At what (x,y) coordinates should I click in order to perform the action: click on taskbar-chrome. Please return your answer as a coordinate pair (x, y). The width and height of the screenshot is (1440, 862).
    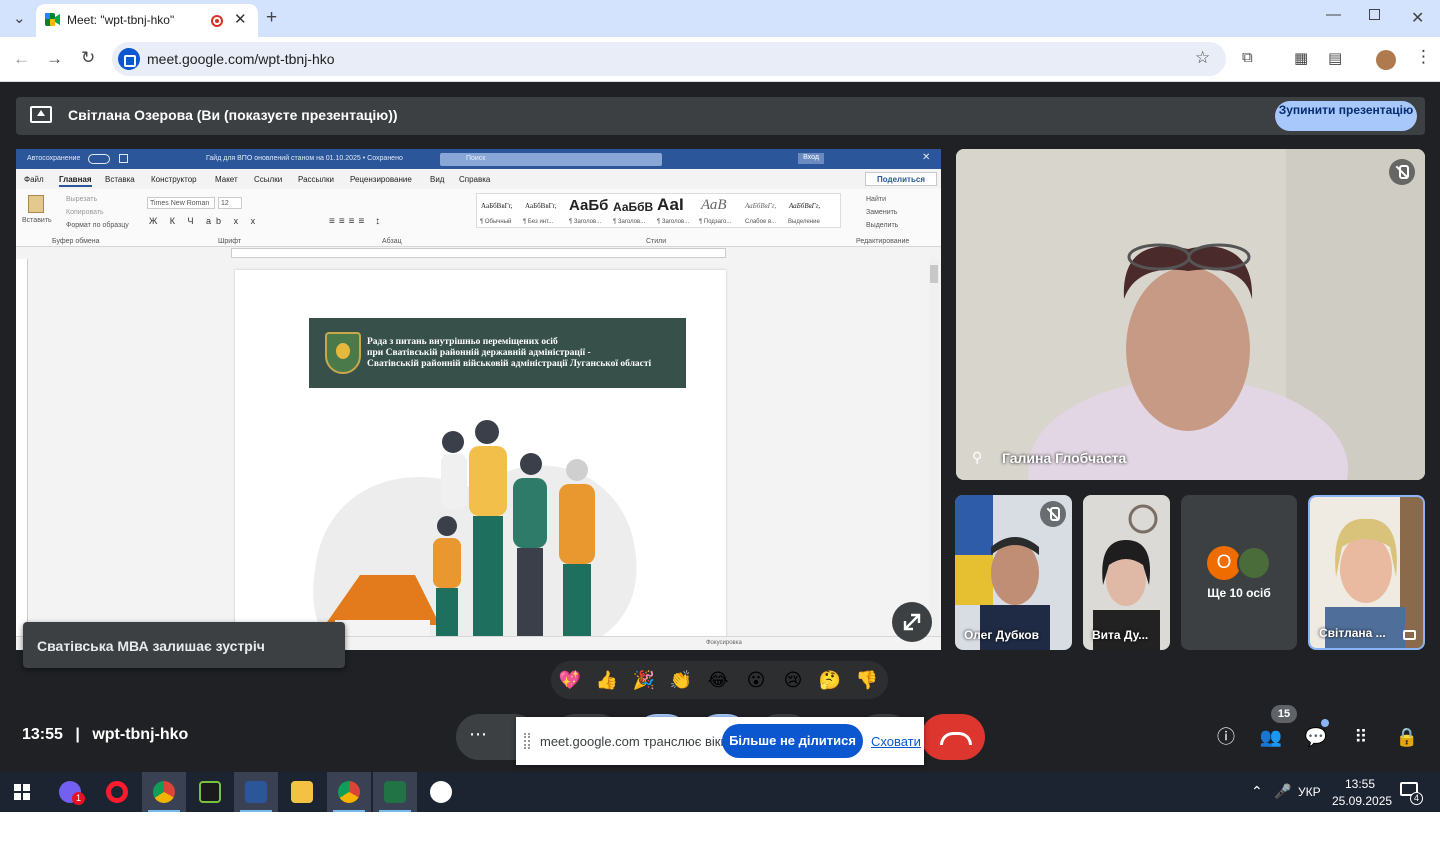
    Looking at the image, I should click on (164, 792).